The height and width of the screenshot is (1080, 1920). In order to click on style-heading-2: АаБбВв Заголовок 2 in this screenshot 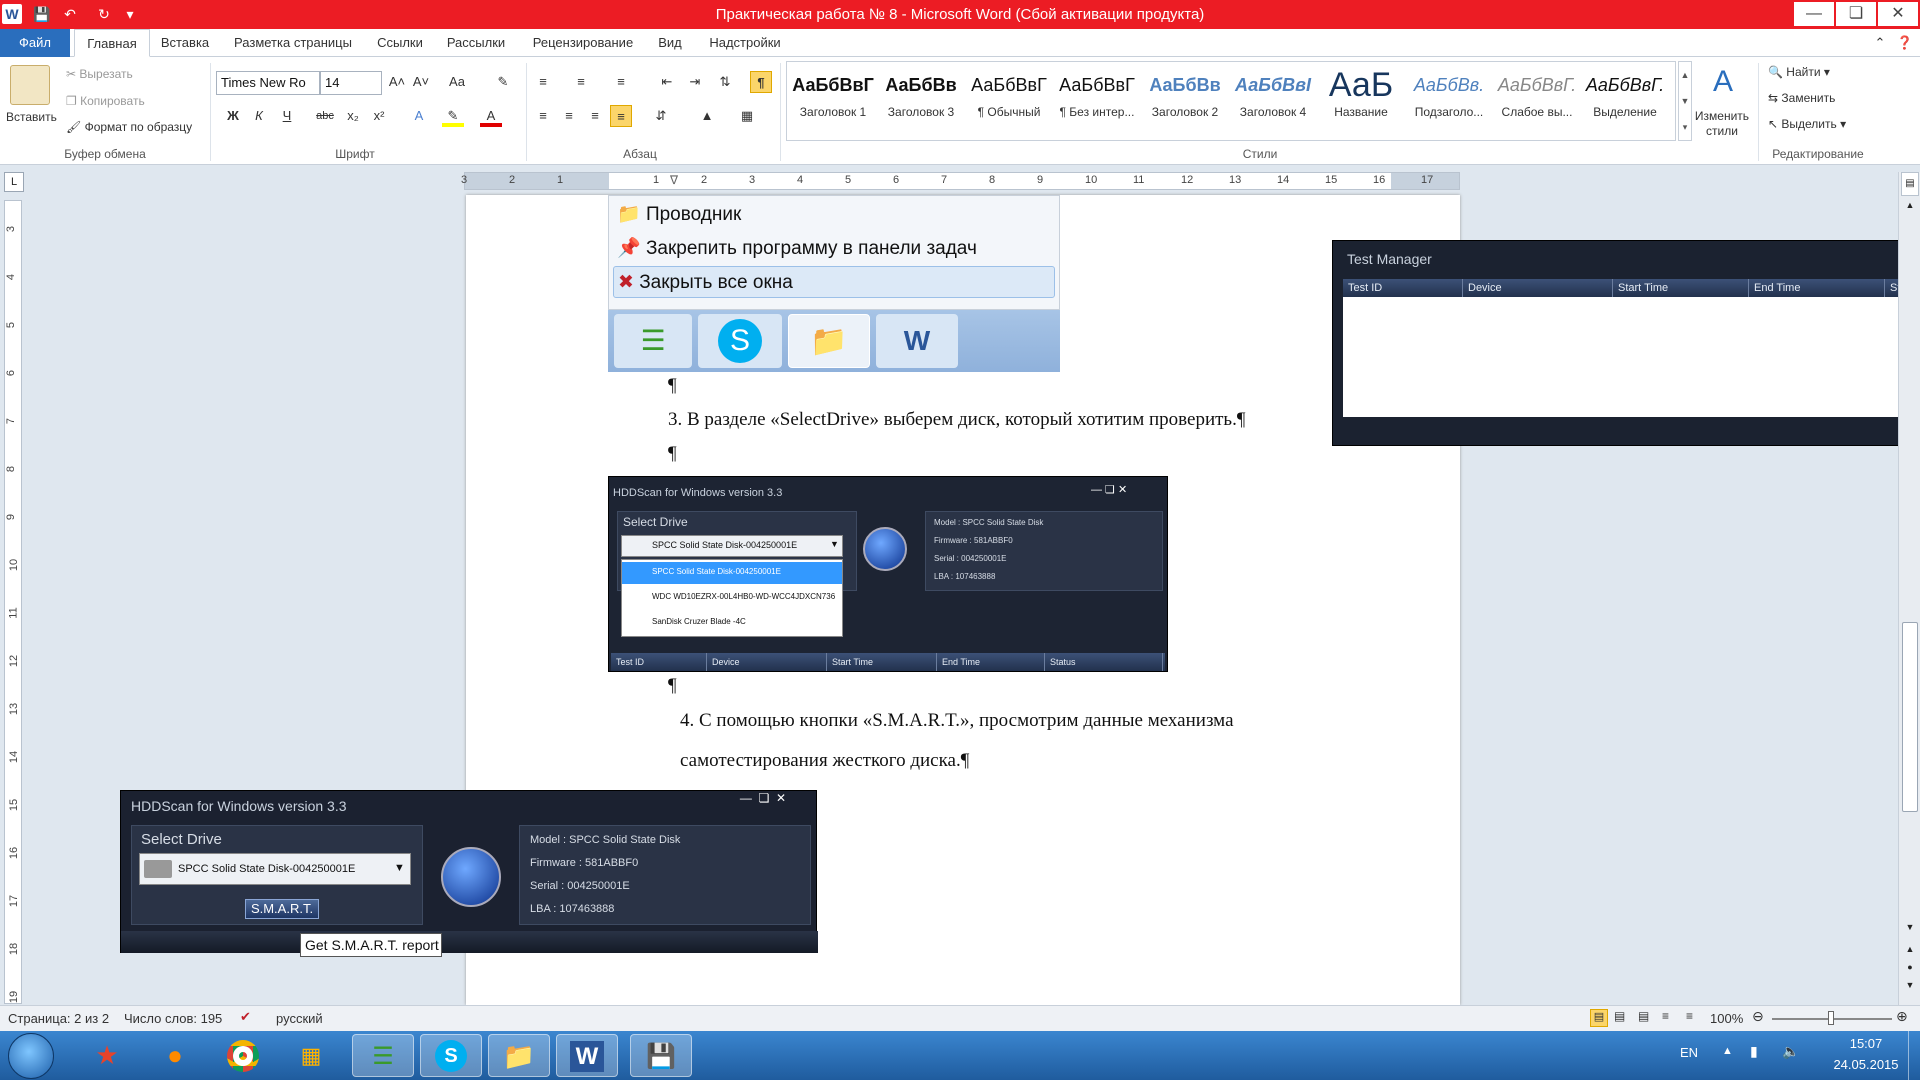, I will do `click(1185, 100)`.